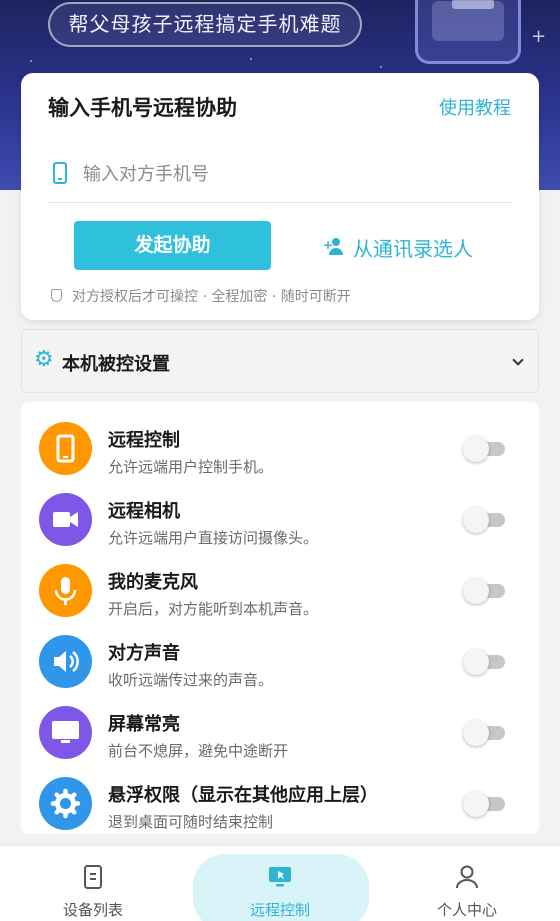 The width and height of the screenshot is (560, 921). Describe the element at coordinates (198, 751) in the screenshot. I see `setting-description: 前台不熄屏，避免中途断开` at that location.